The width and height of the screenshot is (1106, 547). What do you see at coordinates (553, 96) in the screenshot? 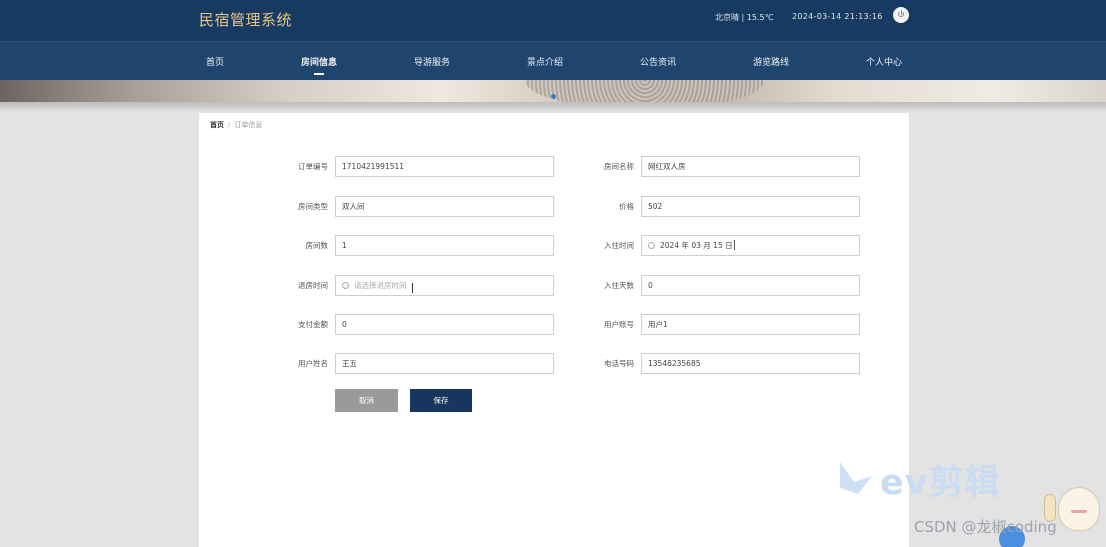
I see `carousel-indicator-dot` at bounding box center [553, 96].